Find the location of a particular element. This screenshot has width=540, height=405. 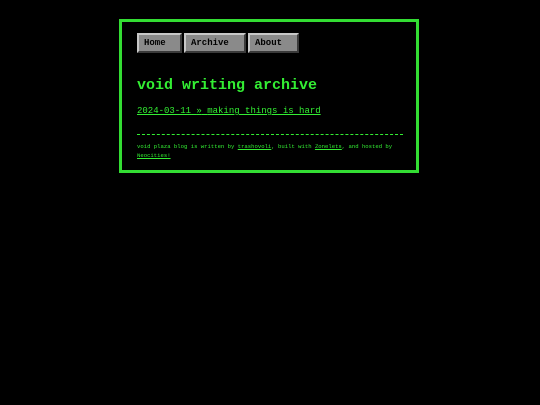

author-link: trashovoli is located at coordinates (255, 146).